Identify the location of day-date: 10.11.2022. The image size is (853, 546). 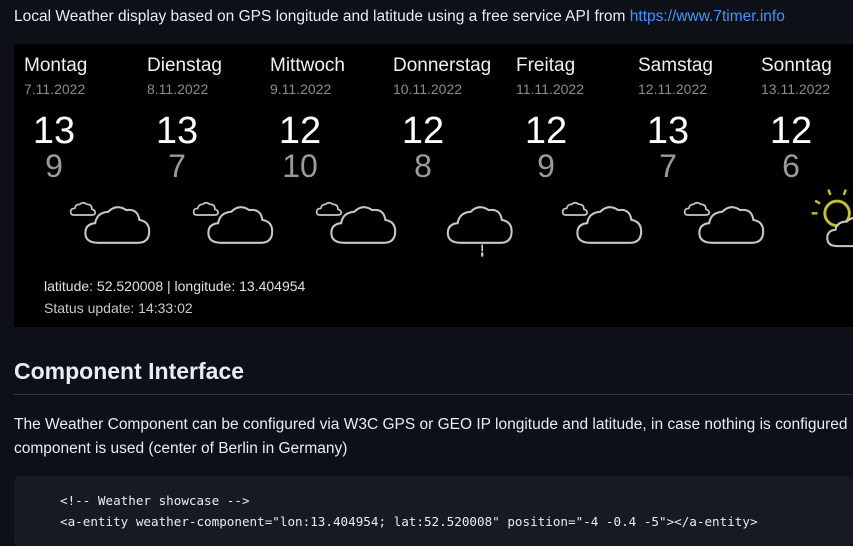
(428, 89).